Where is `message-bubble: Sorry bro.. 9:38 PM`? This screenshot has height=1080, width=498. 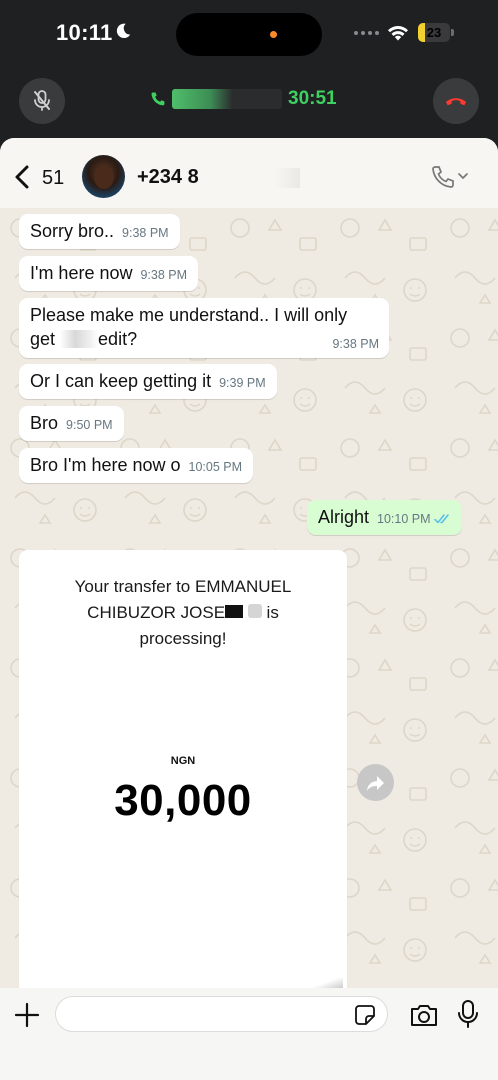 message-bubble: Sorry bro.. 9:38 PM is located at coordinates (99, 231).